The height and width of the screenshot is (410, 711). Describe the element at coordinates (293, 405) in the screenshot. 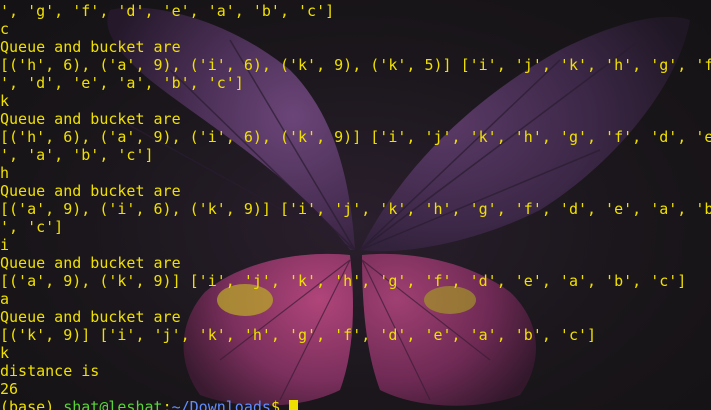

I see `text-cursor` at that location.